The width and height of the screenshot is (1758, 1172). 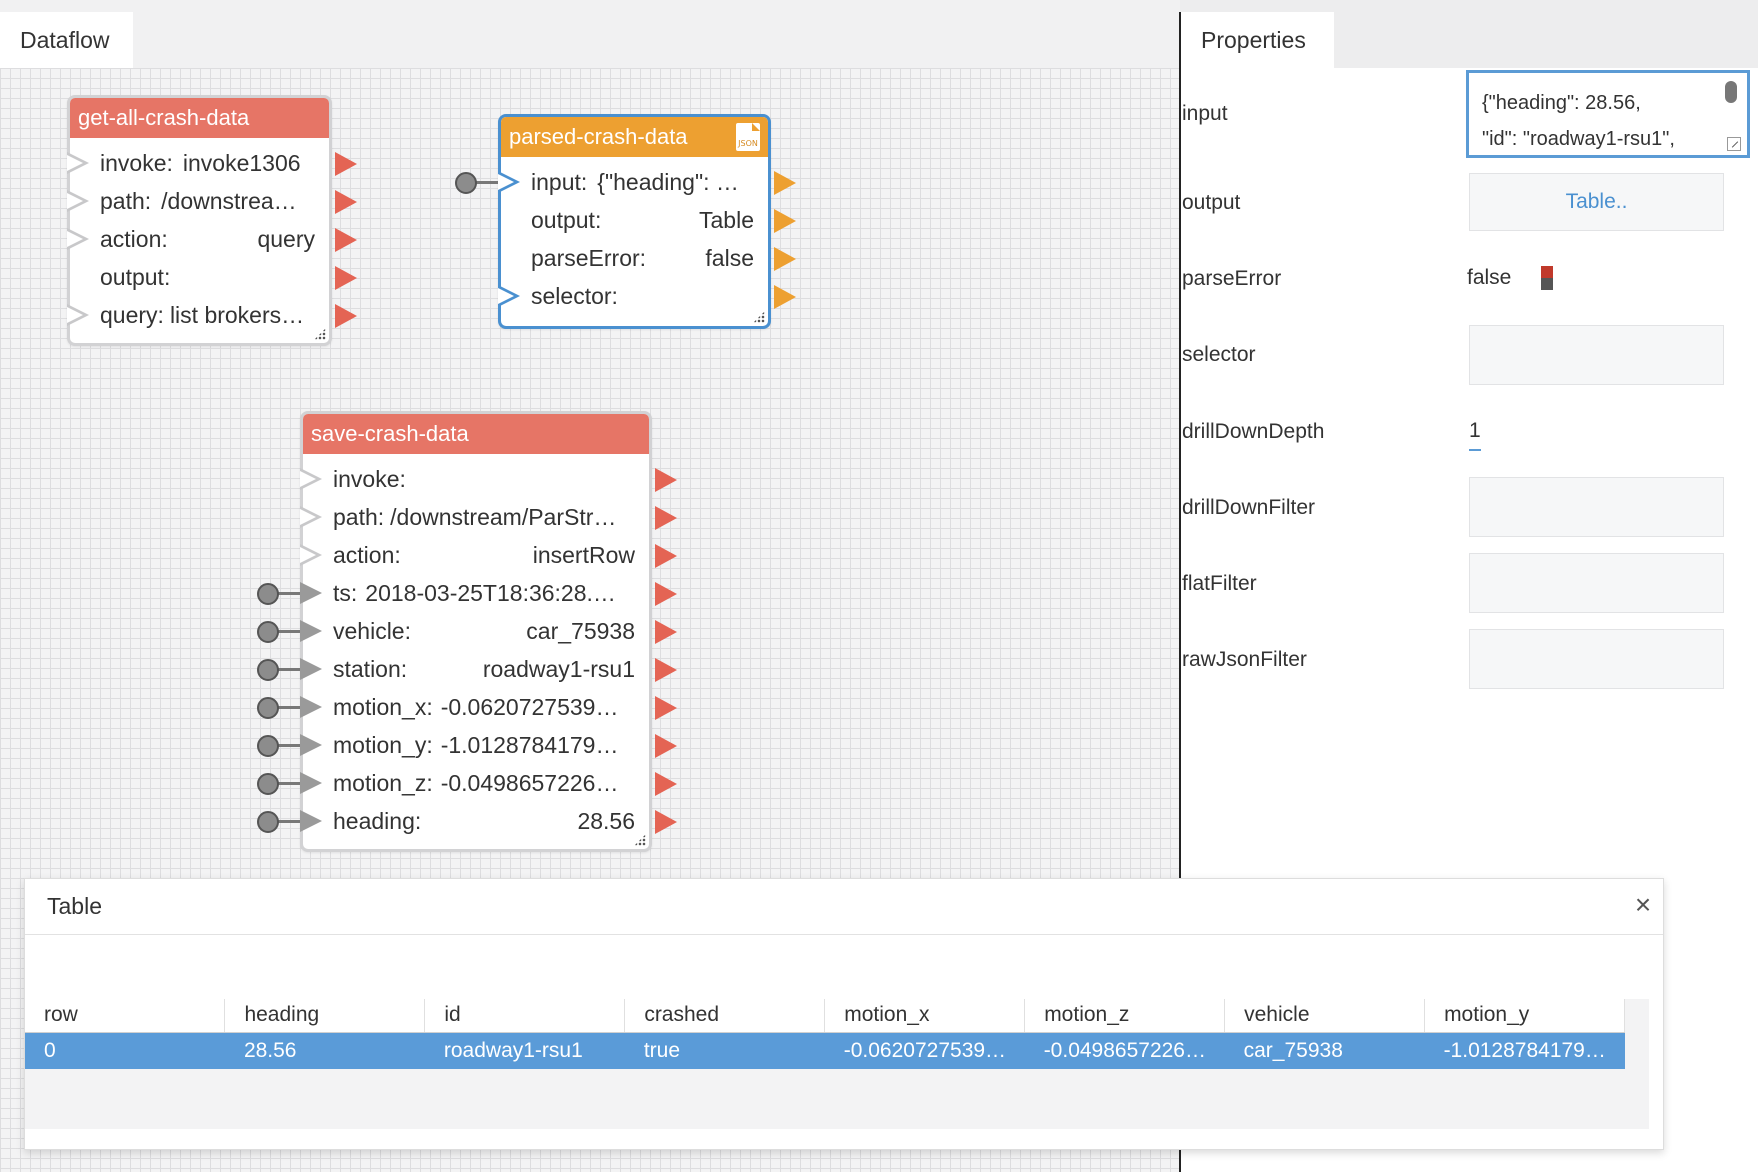 I want to click on table-cell: roadway1-rsu1, so click(x=524, y=1050).